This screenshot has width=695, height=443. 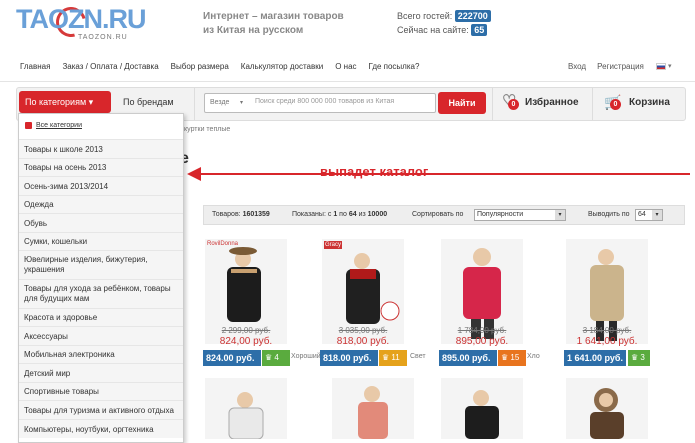 What do you see at coordinates (53, 125) in the screenshot?
I see `all-categories-link: Все категории` at bounding box center [53, 125].